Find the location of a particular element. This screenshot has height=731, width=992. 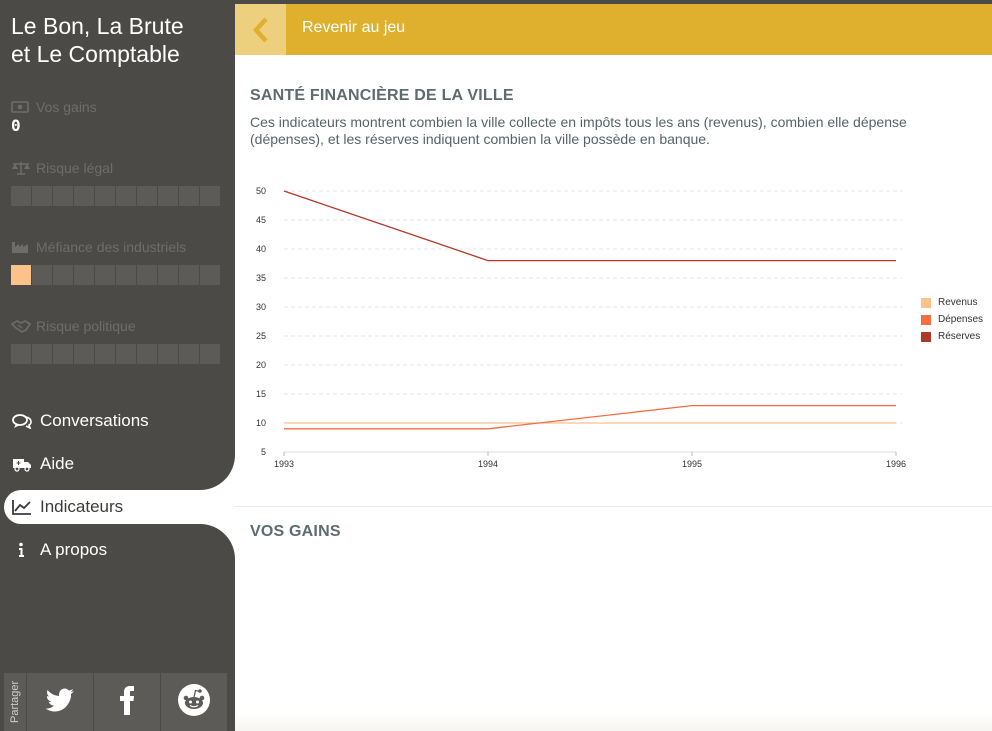

x-tick-label: 1993 is located at coordinates (284, 464).